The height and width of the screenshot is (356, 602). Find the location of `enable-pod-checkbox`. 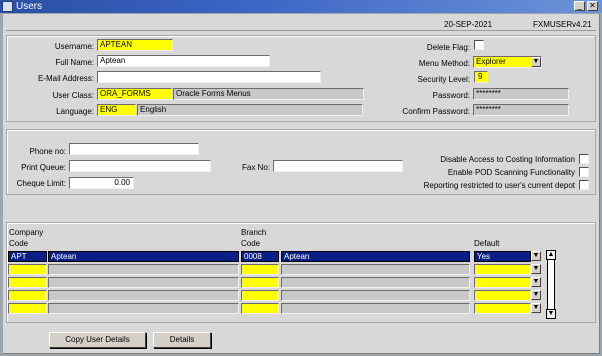

enable-pod-checkbox is located at coordinates (584, 172).